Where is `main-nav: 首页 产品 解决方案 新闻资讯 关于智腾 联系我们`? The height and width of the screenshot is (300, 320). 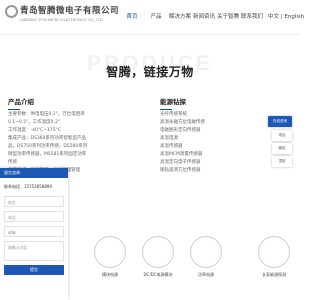
main-nav: 首页 产品 解决方案 新闻资讯 关于智腾 联系我们 is located at coordinates (192, 17).